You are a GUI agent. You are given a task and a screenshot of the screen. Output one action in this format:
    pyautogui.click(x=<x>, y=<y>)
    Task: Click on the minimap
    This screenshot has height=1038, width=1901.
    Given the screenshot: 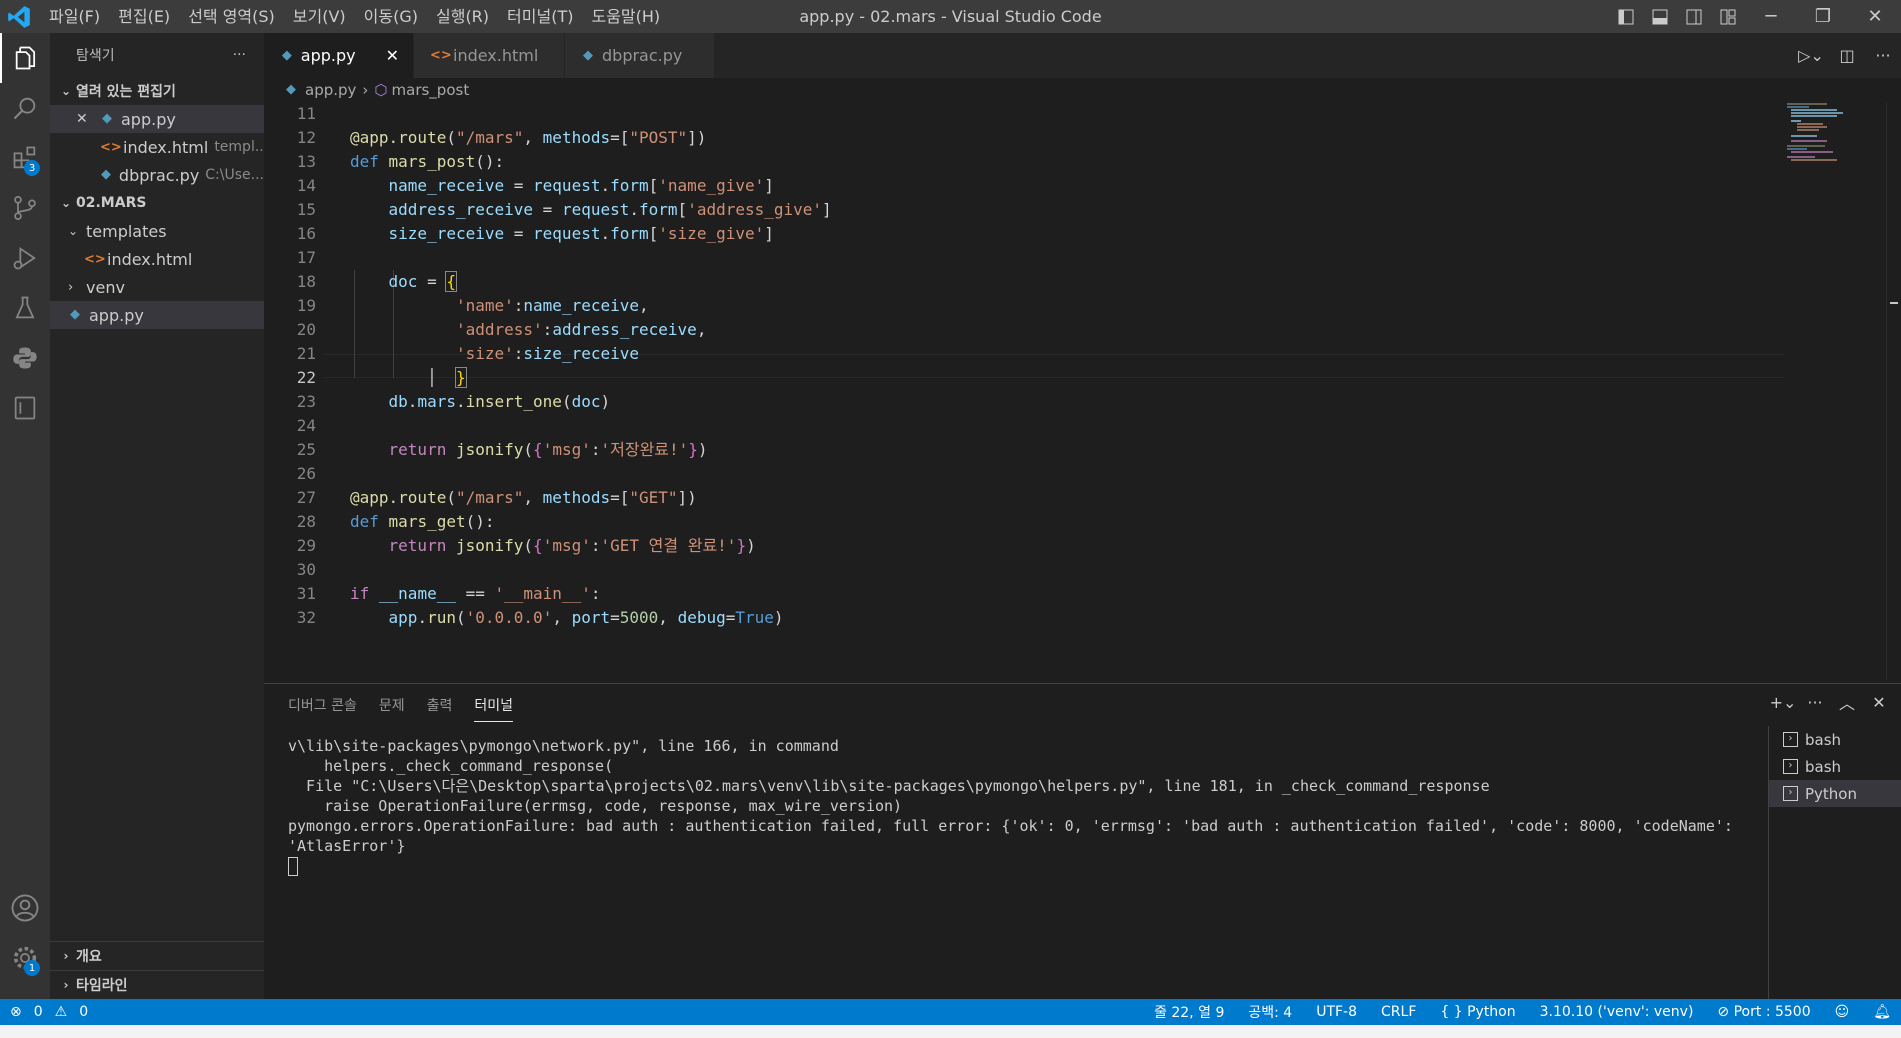 What is the action you would take?
    pyautogui.click(x=1835, y=142)
    